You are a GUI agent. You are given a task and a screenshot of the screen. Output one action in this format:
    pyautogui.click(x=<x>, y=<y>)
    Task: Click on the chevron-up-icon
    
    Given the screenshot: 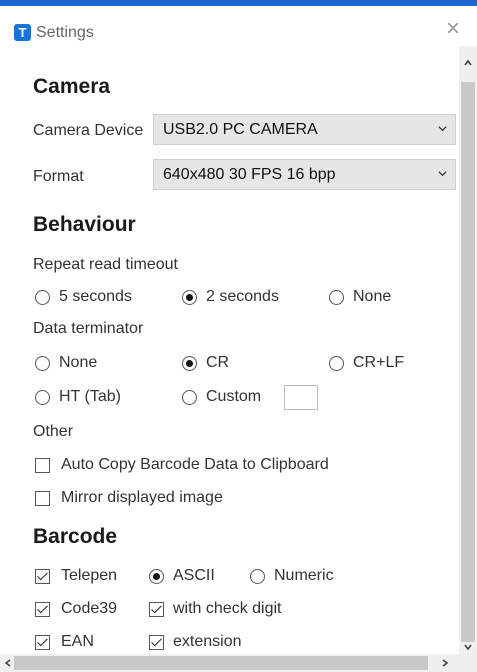 What is the action you would take?
    pyautogui.click(x=468, y=63)
    